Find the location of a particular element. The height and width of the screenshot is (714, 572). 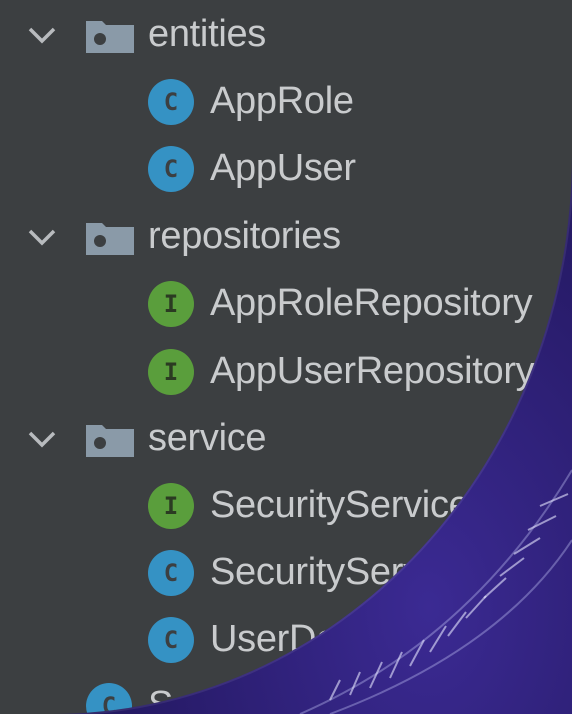

tree-item-approlerepository: I AppRoleRepository is located at coordinates (286, 304).